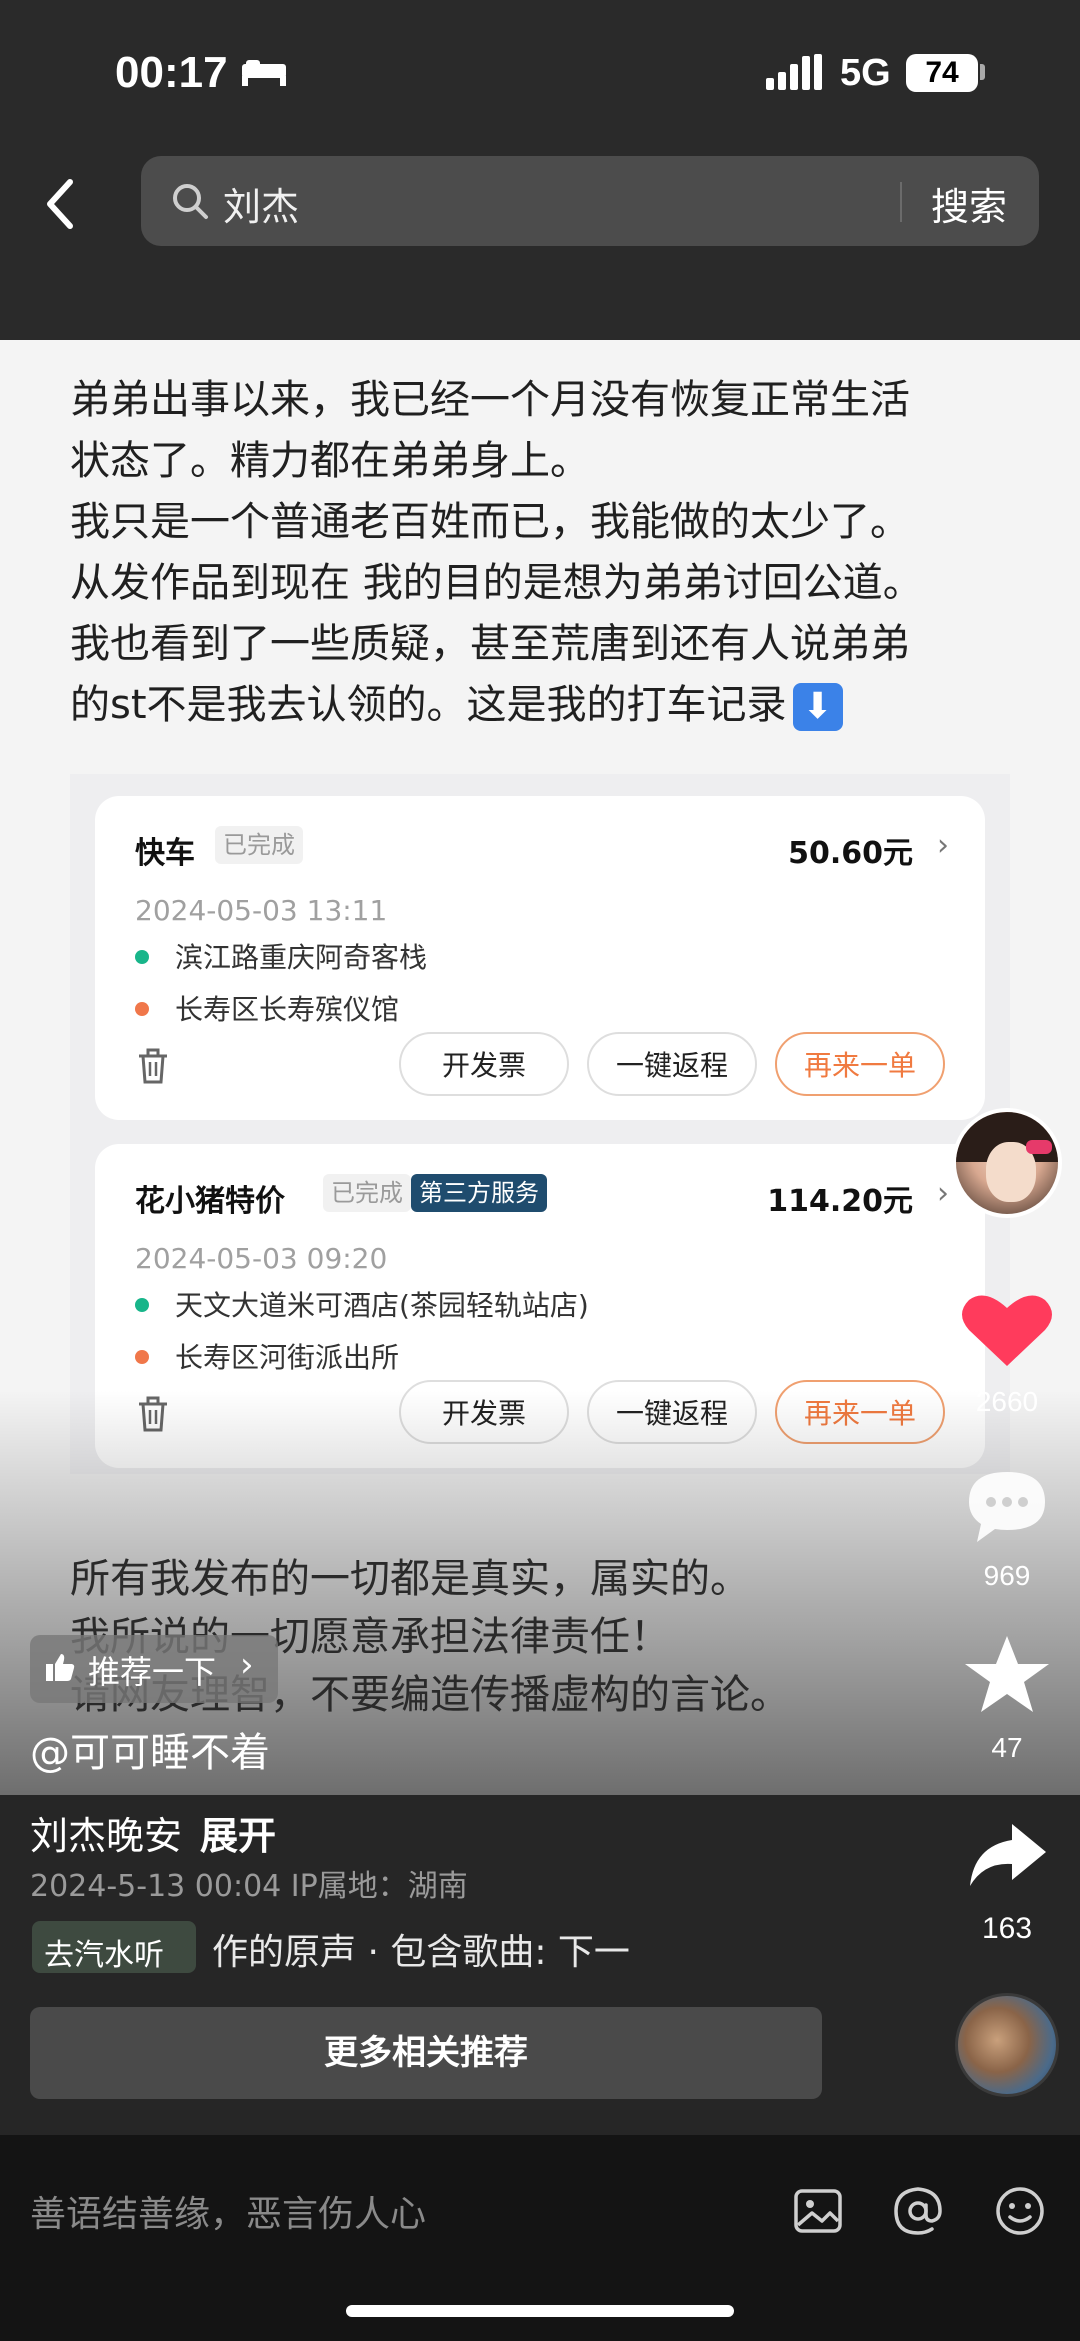  I want to click on signal-icon, so click(794, 72).